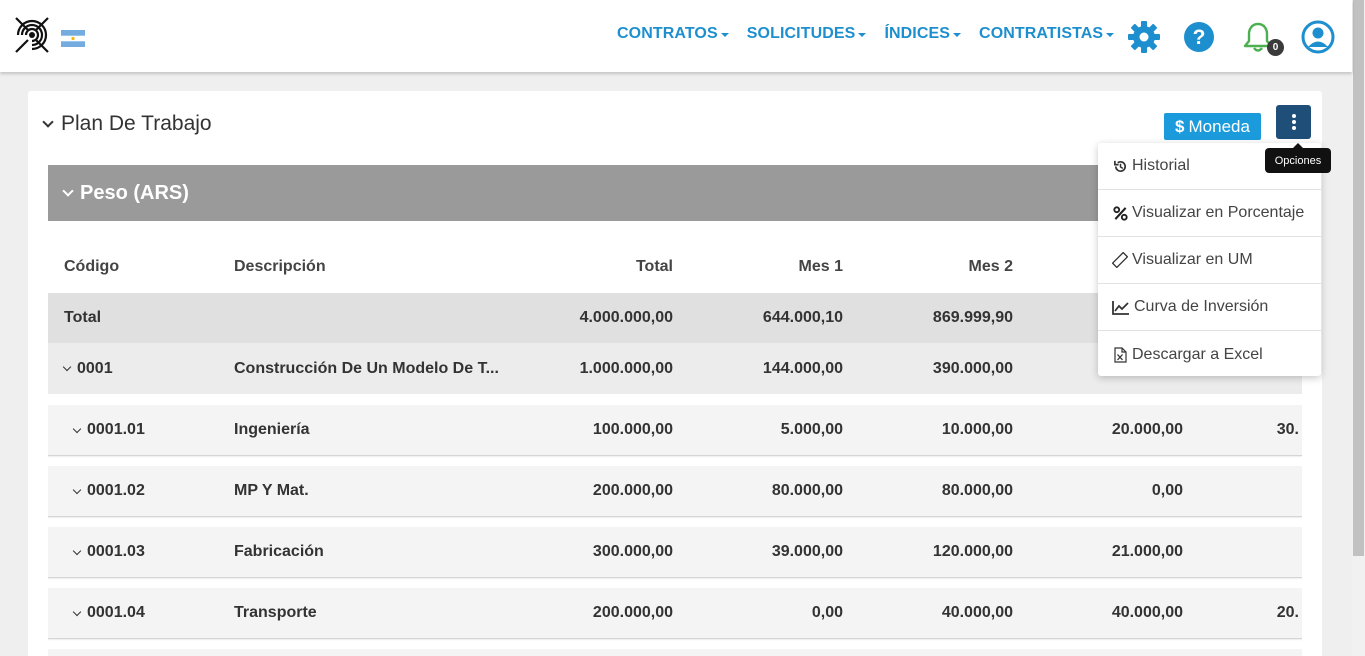  I want to click on argentina-flag-icon, so click(73, 38).